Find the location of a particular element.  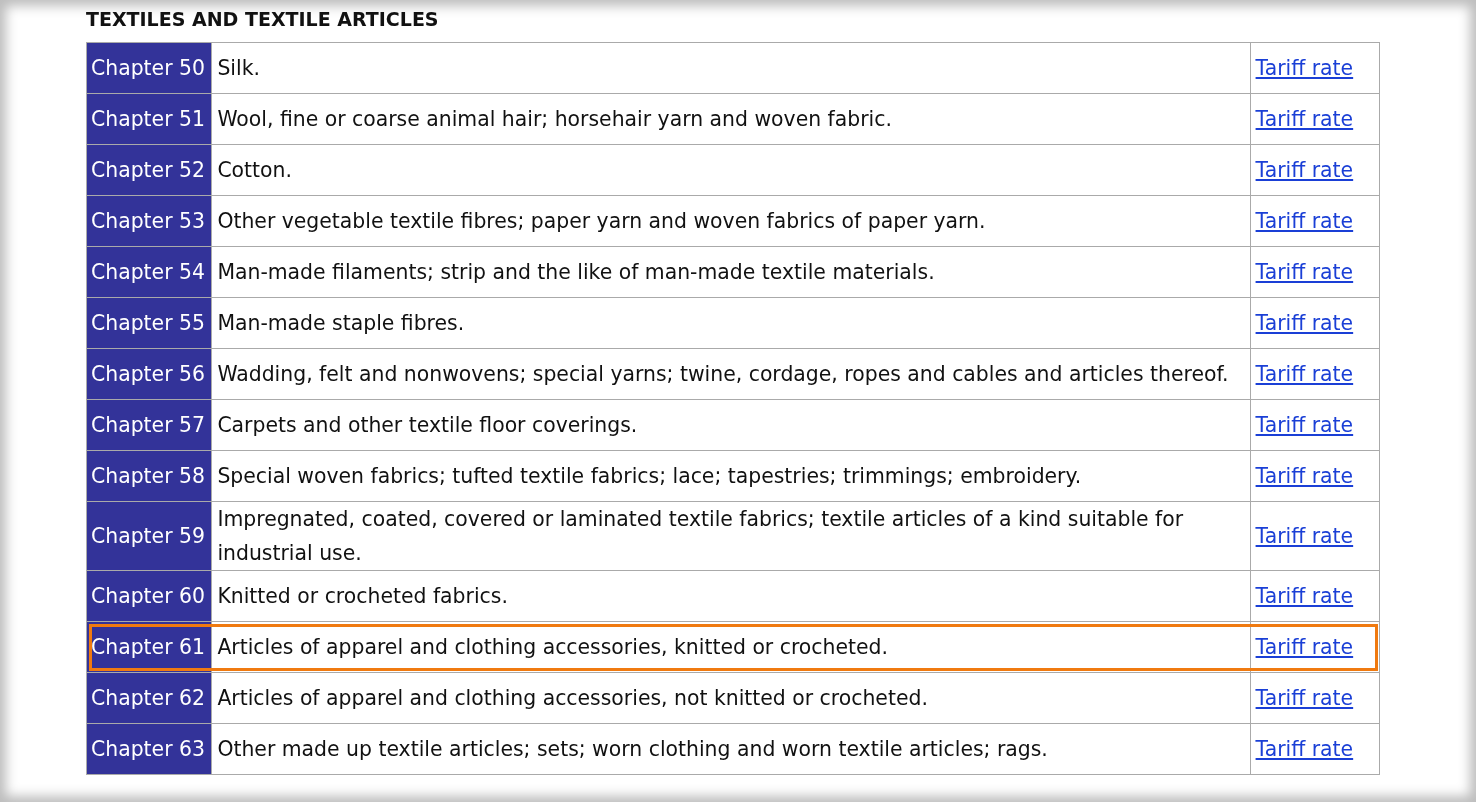

chapter-cell: Chapter 50 is located at coordinates (149, 68).